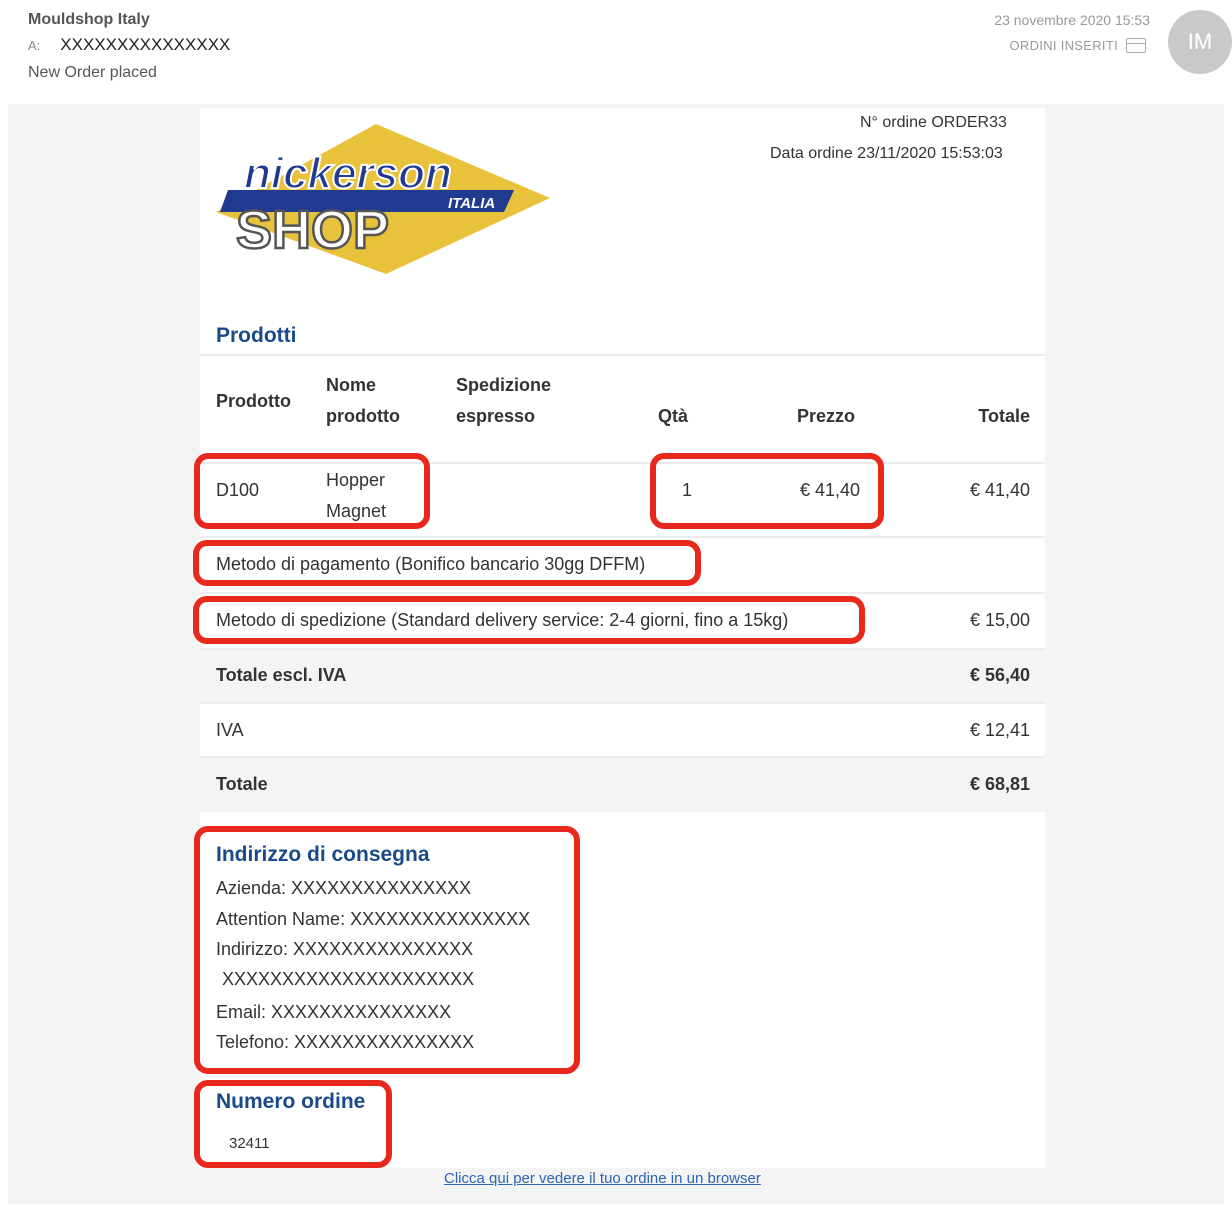 This screenshot has width=1232, height=1206. I want to click on order-number-title: Numero ordine, so click(291, 1101).